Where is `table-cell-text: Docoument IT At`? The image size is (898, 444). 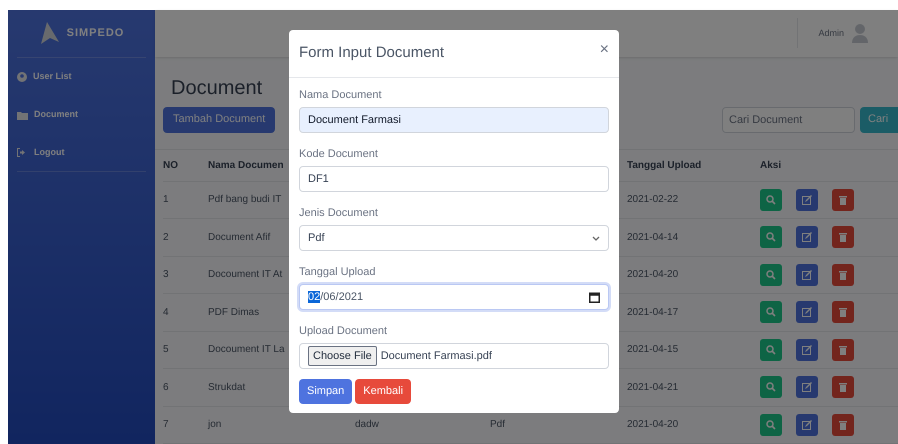 table-cell-text: Docoument IT At is located at coordinates (245, 275).